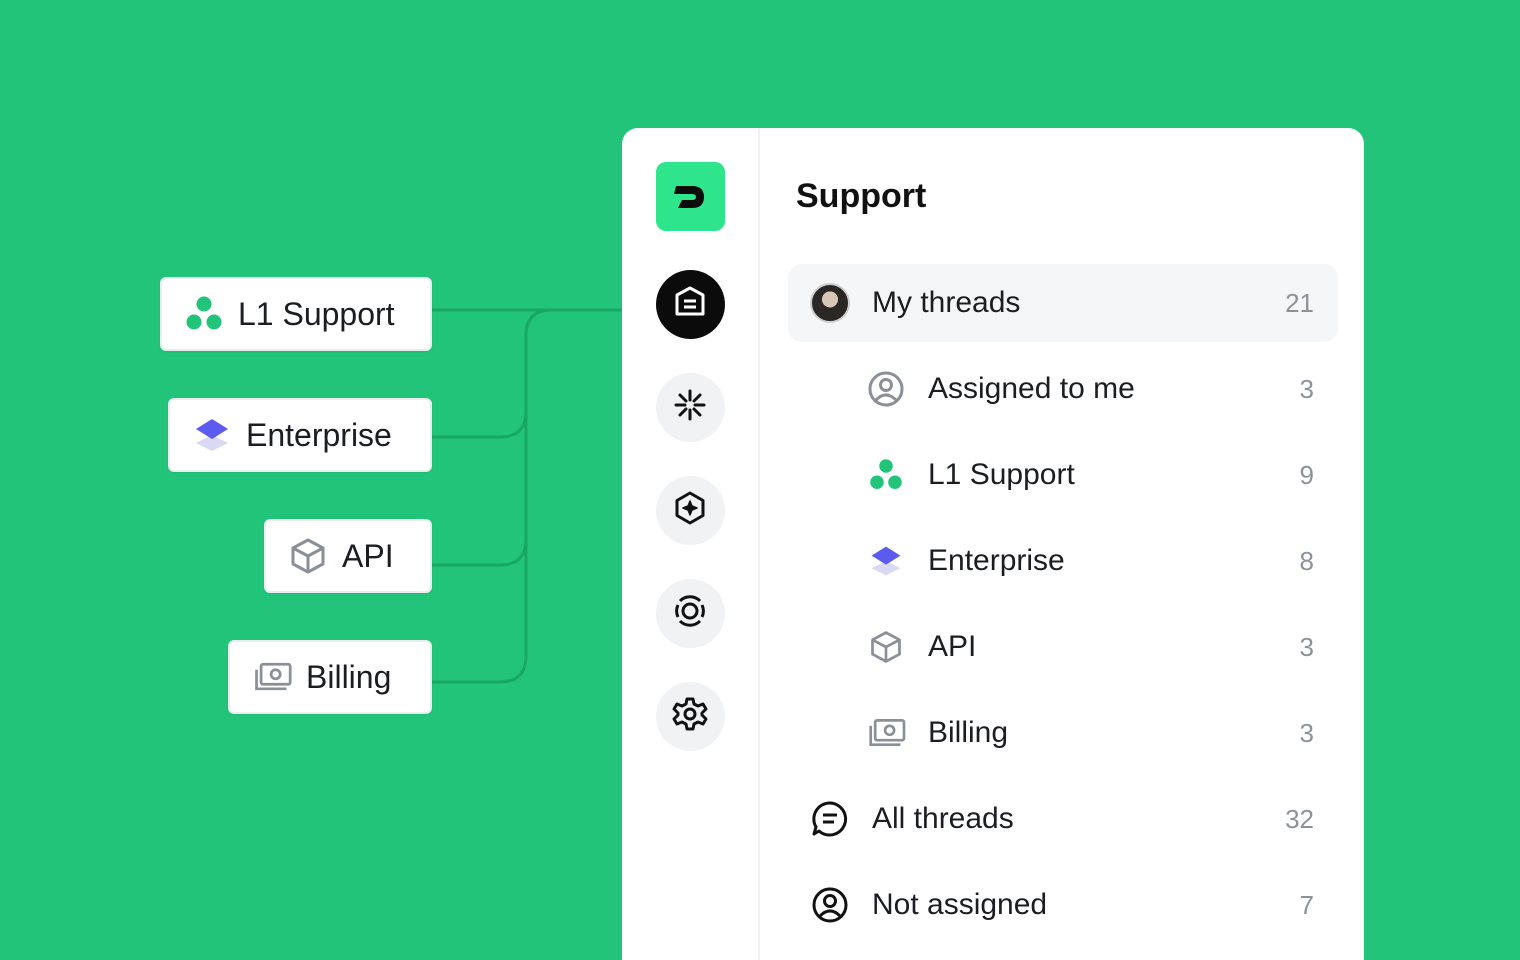  What do you see at coordinates (960, 904) in the screenshot?
I see `nav-item-label: Not assigned` at bounding box center [960, 904].